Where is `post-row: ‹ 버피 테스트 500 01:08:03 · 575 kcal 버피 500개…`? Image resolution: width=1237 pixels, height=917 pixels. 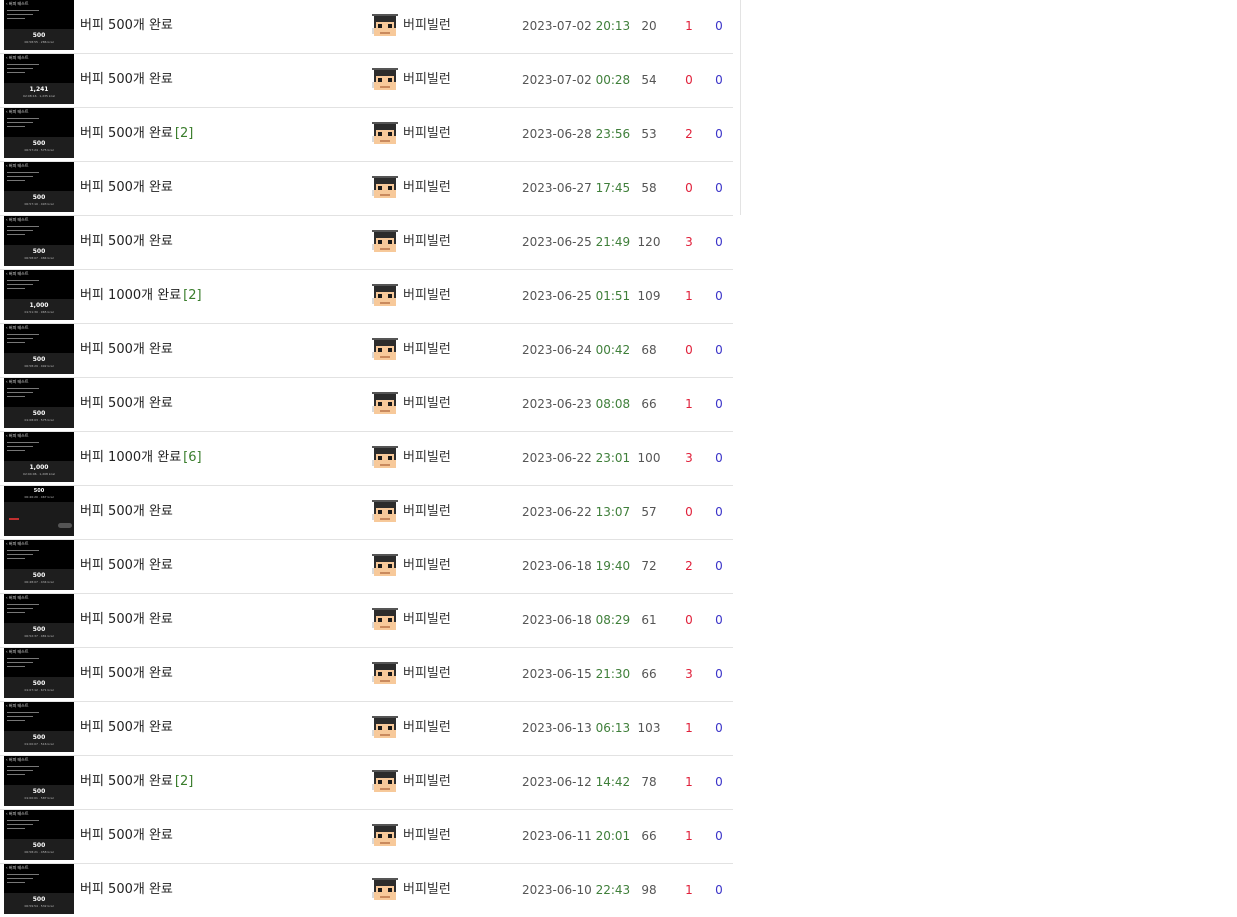 post-row: ‹ 버피 테스트 500 01:08:03 · 575 kcal 버피 500개… is located at coordinates (366, 405).